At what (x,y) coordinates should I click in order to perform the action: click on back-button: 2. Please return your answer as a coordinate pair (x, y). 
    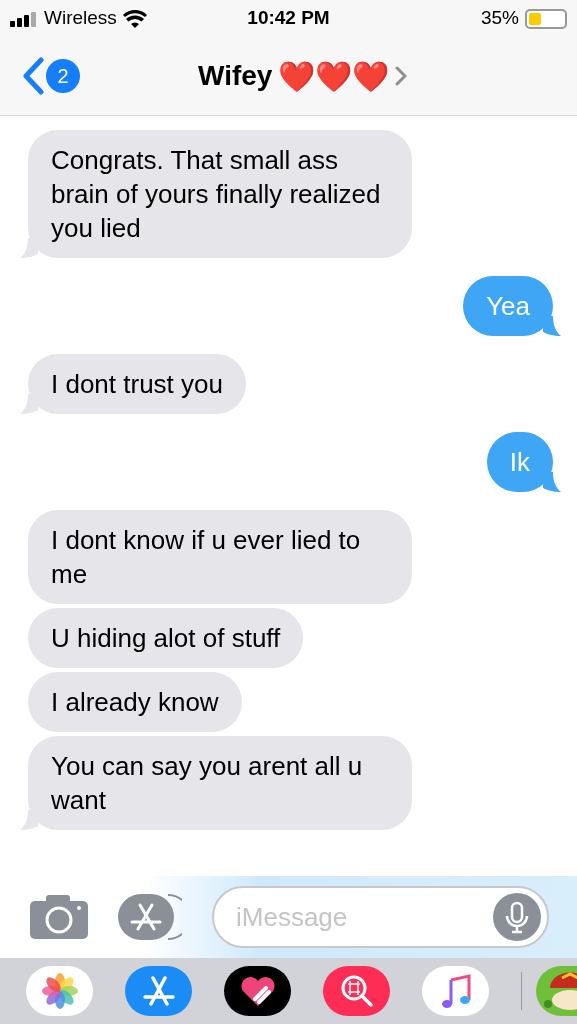
    Looking at the image, I should click on (51, 76).